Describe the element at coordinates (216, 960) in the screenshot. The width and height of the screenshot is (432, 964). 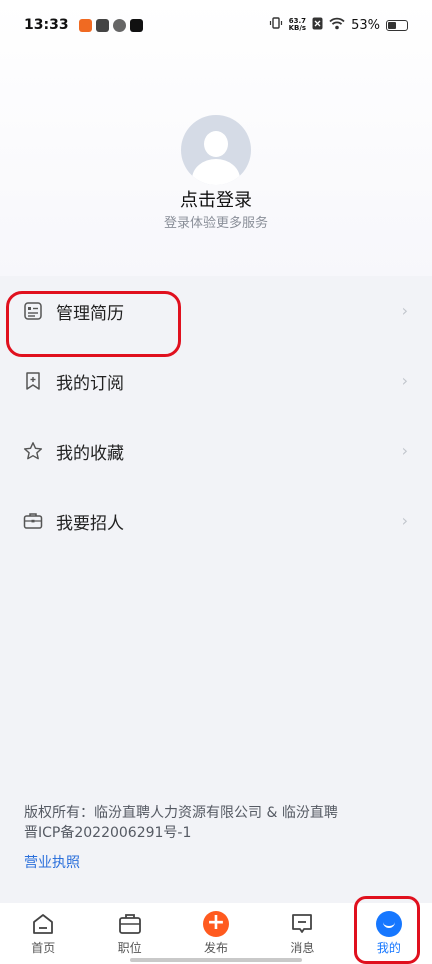
I see `home-indicator` at that location.